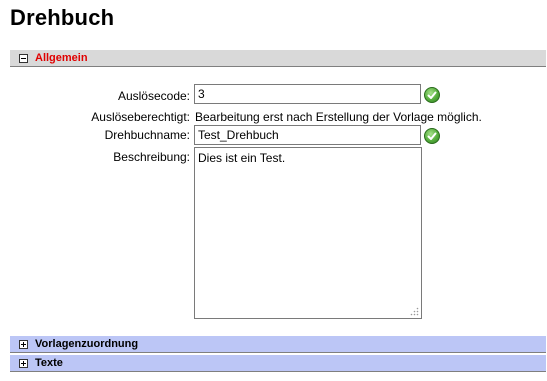  What do you see at coordinates (307, 94) in the screenshot?
I see `ausloesecode-input` at bounding box center [307, 94].